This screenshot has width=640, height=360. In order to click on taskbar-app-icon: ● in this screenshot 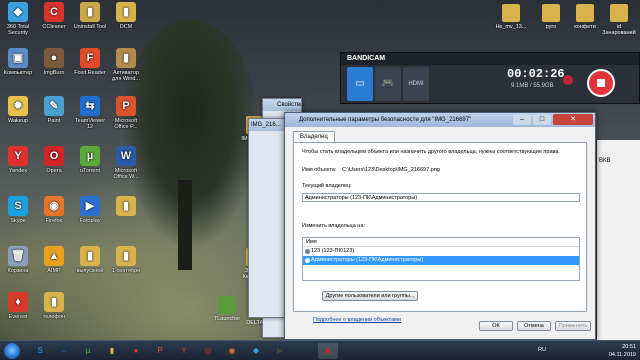, I will do `click(136, 351)`.